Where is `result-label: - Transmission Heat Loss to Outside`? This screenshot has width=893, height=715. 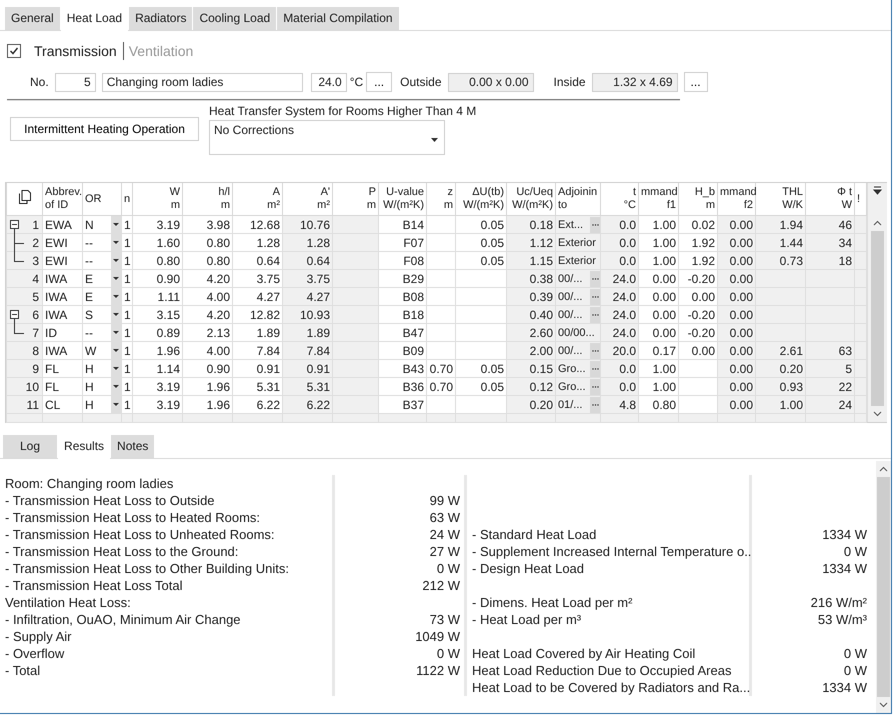 result-label: - Transmission Heat Loss to Outside is located at coordinates (110, 500).